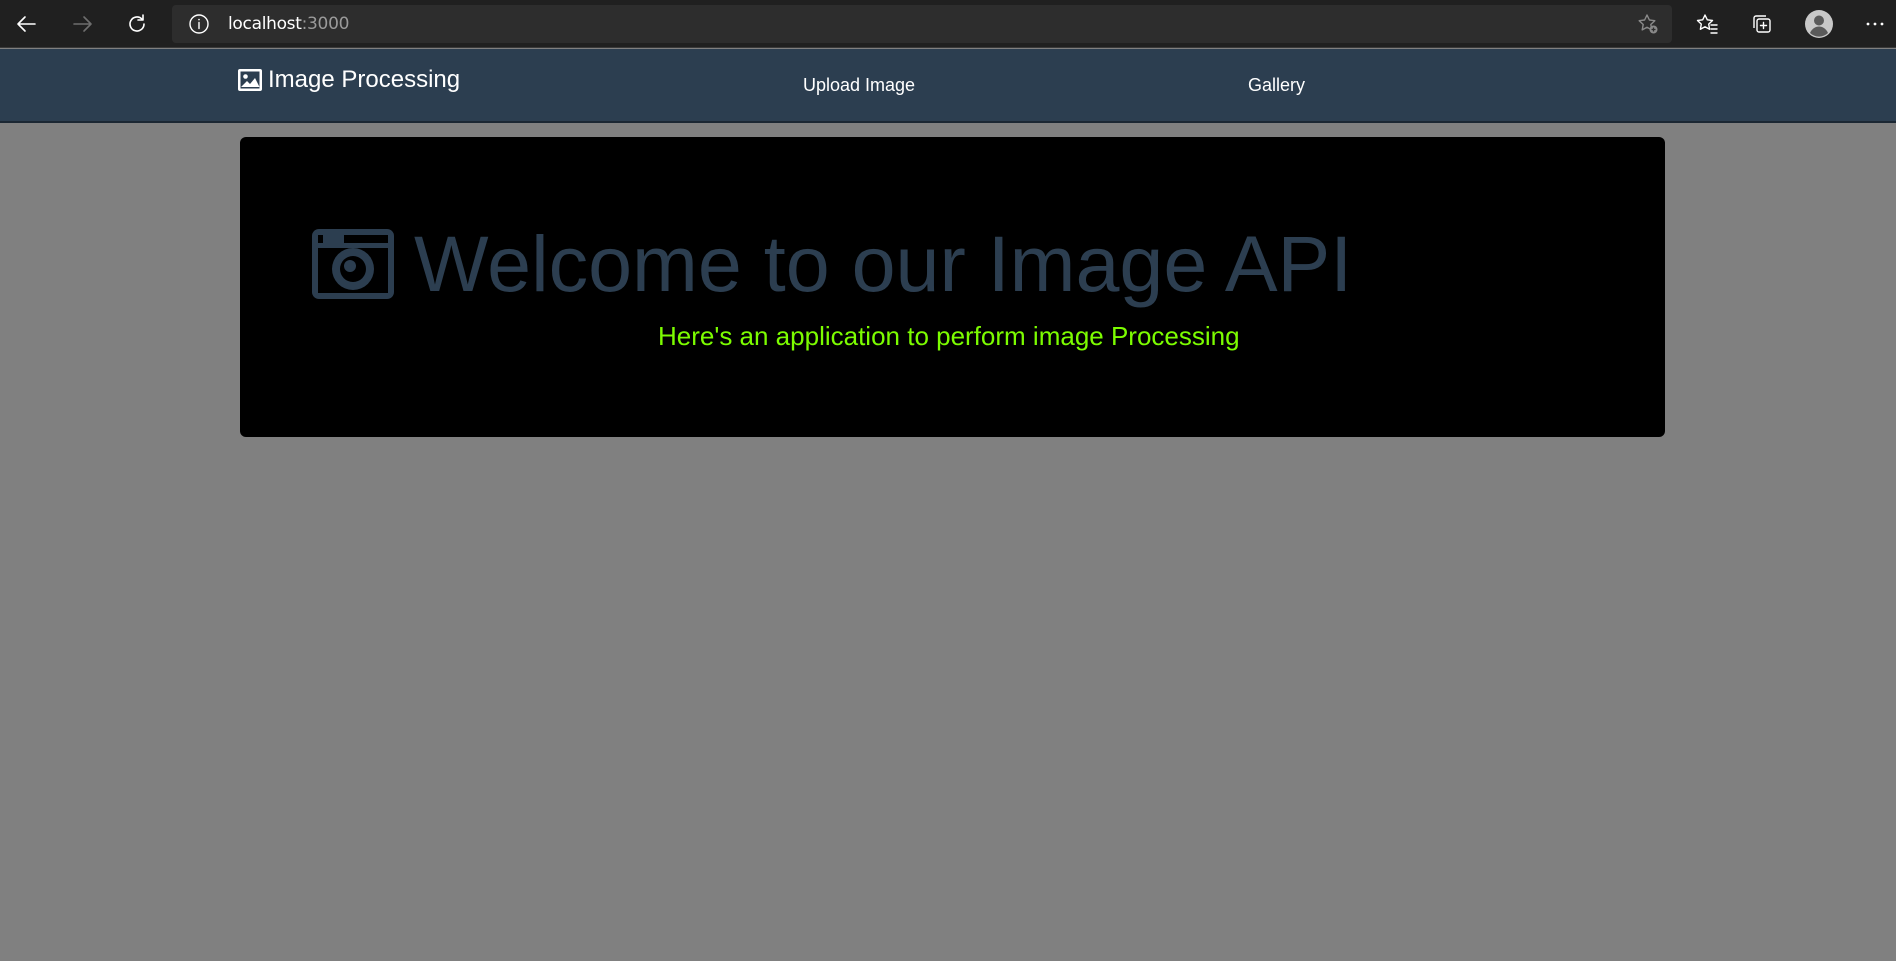  I want to click on profile-button, so click(1819, 24).